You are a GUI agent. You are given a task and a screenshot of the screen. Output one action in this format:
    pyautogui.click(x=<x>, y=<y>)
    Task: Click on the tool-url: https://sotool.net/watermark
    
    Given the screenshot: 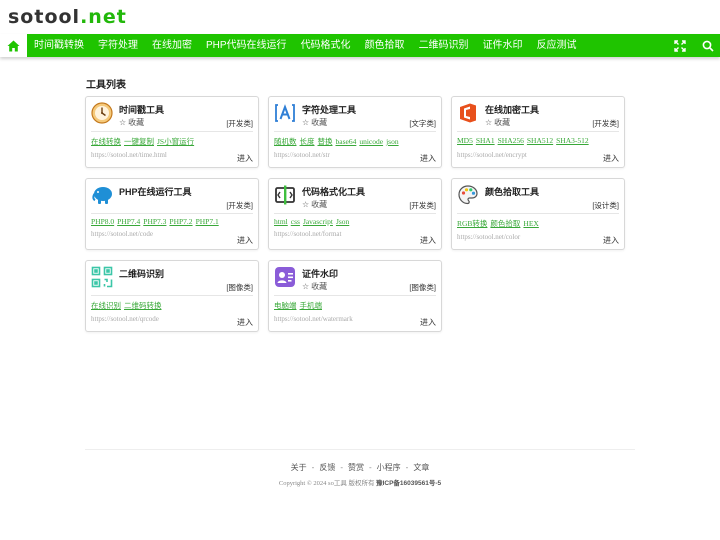 What is the action you would take?
    pyautogui.click(x=313, y=319)
    